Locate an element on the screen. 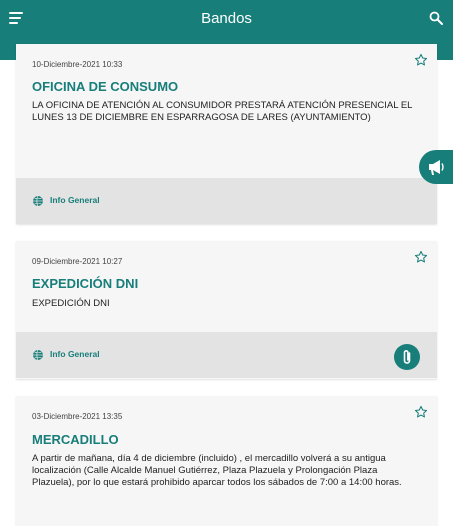 This screenshot has width=453, height=526. attachment-button is located at coordinates (407, 357).